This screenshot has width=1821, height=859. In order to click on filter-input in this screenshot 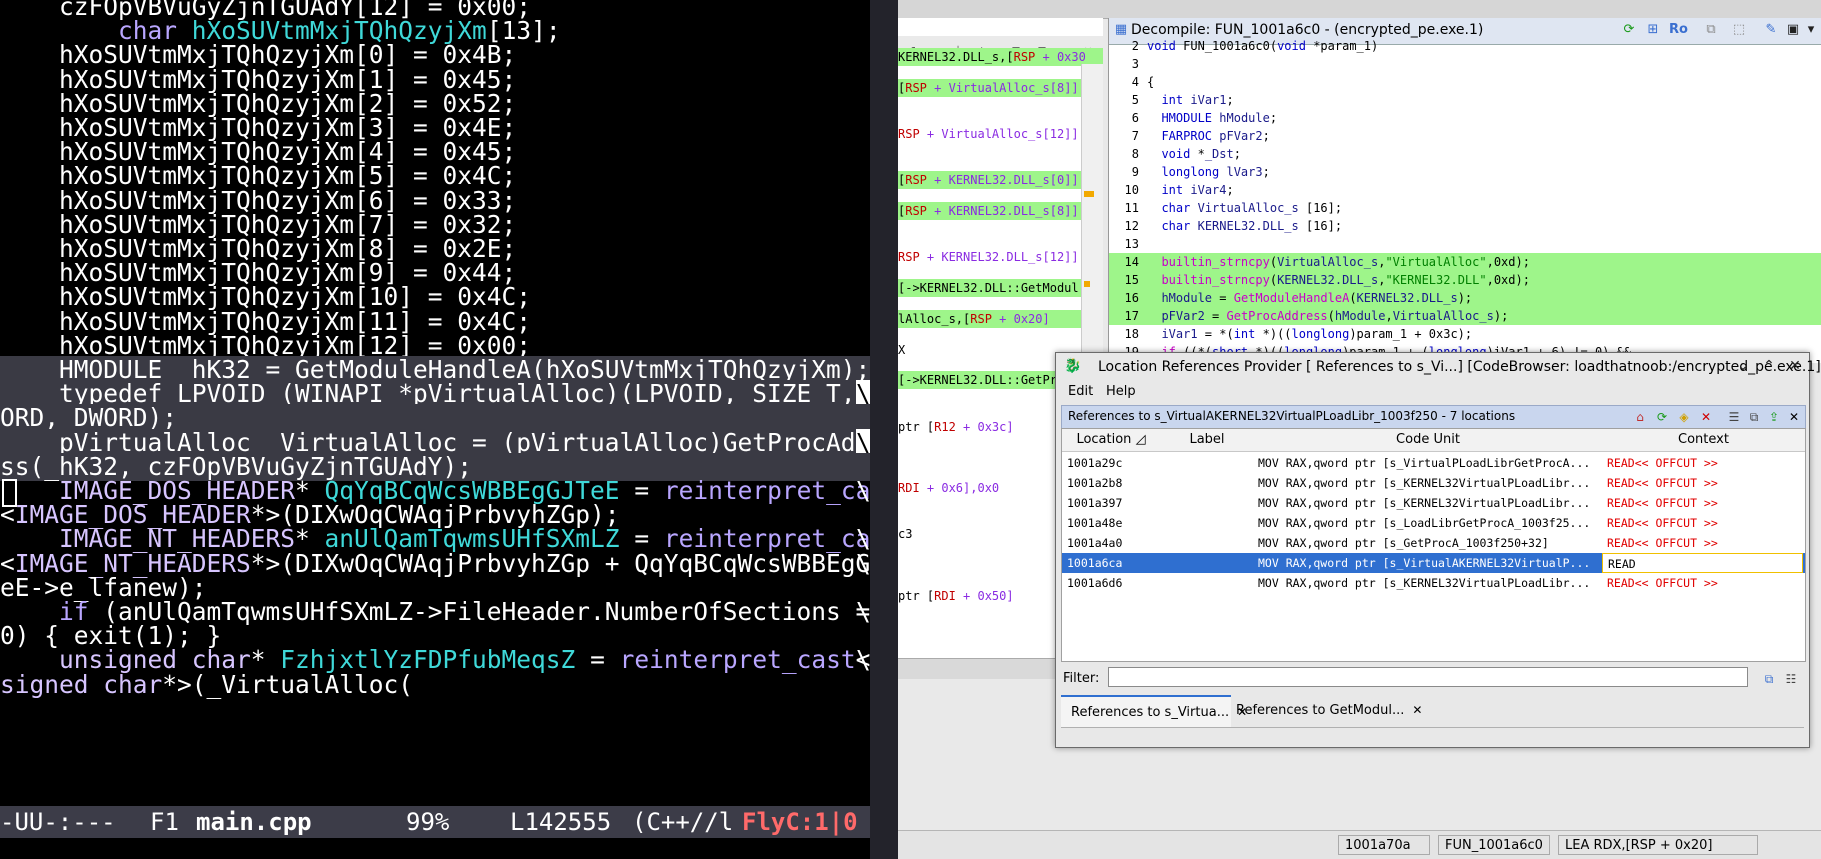, I will do `click(1428, 677)`.